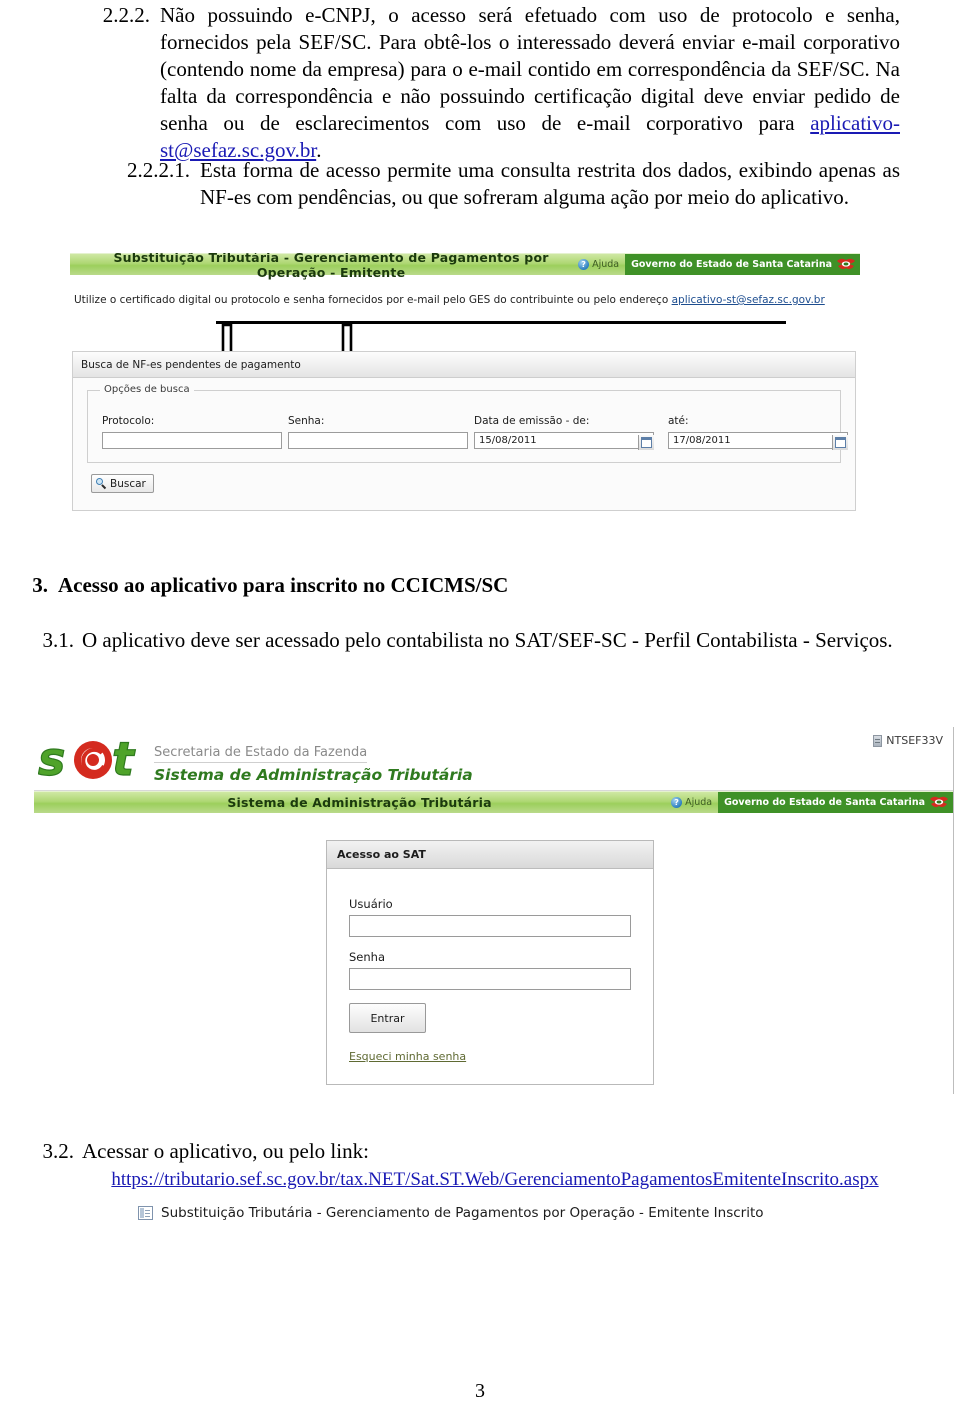 This screenshot has height=1425, width=960. I want to click on annotation-underline, so click(501, 322).